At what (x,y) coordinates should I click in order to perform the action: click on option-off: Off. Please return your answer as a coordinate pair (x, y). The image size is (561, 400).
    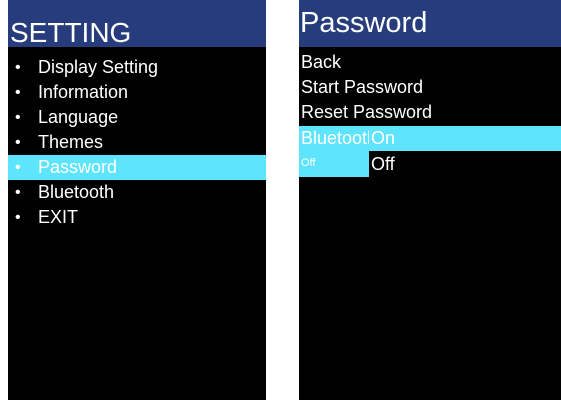
    Looking at the image, I should click on (465, 164).